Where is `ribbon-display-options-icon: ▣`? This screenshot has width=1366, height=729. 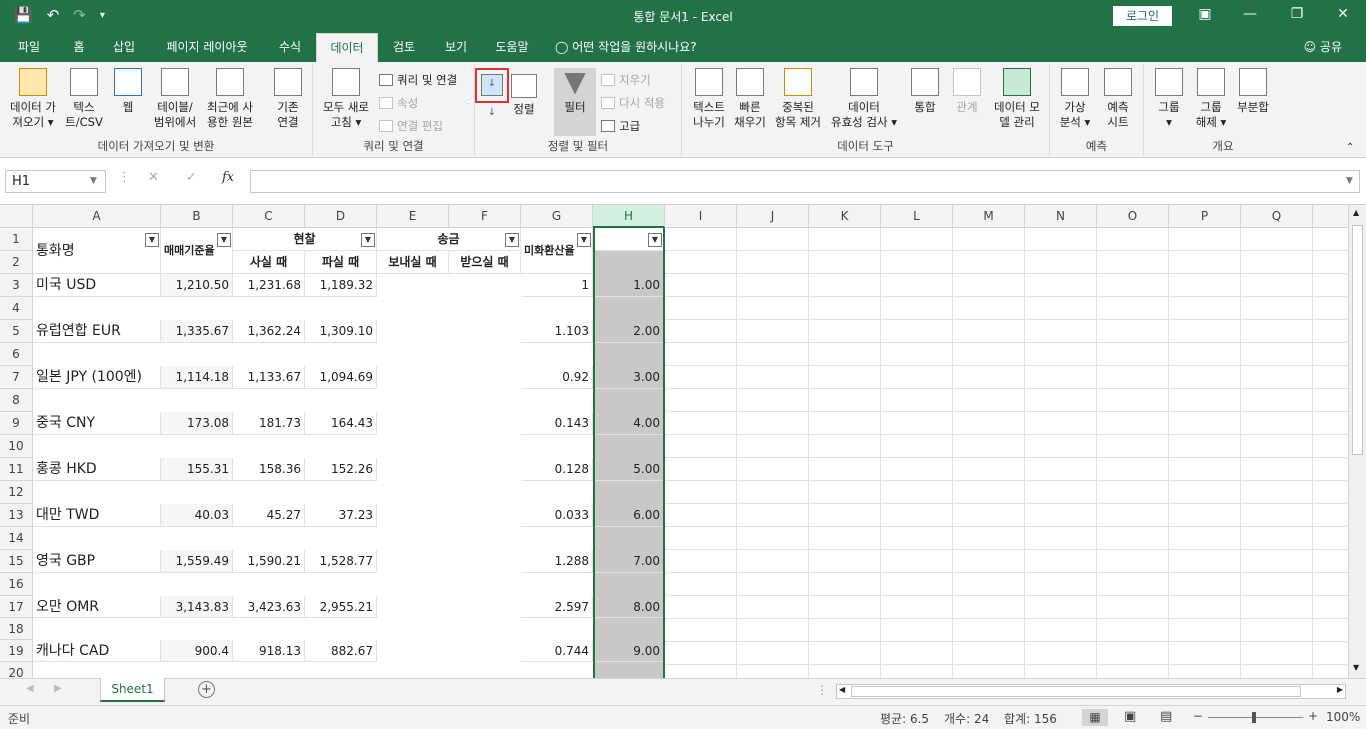 ribbon-display-options-icon: ▣ is located at coordinates (1205, 14).